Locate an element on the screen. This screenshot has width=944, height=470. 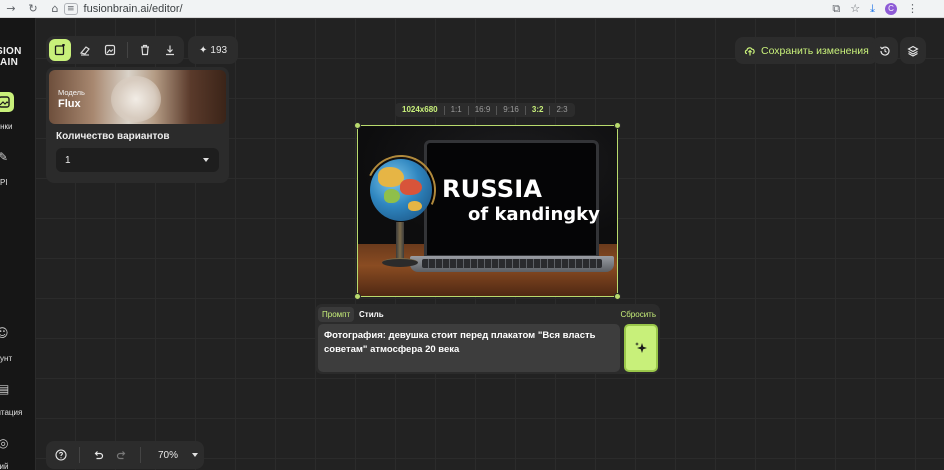
undo-icon is located at coordinates (99, 455).